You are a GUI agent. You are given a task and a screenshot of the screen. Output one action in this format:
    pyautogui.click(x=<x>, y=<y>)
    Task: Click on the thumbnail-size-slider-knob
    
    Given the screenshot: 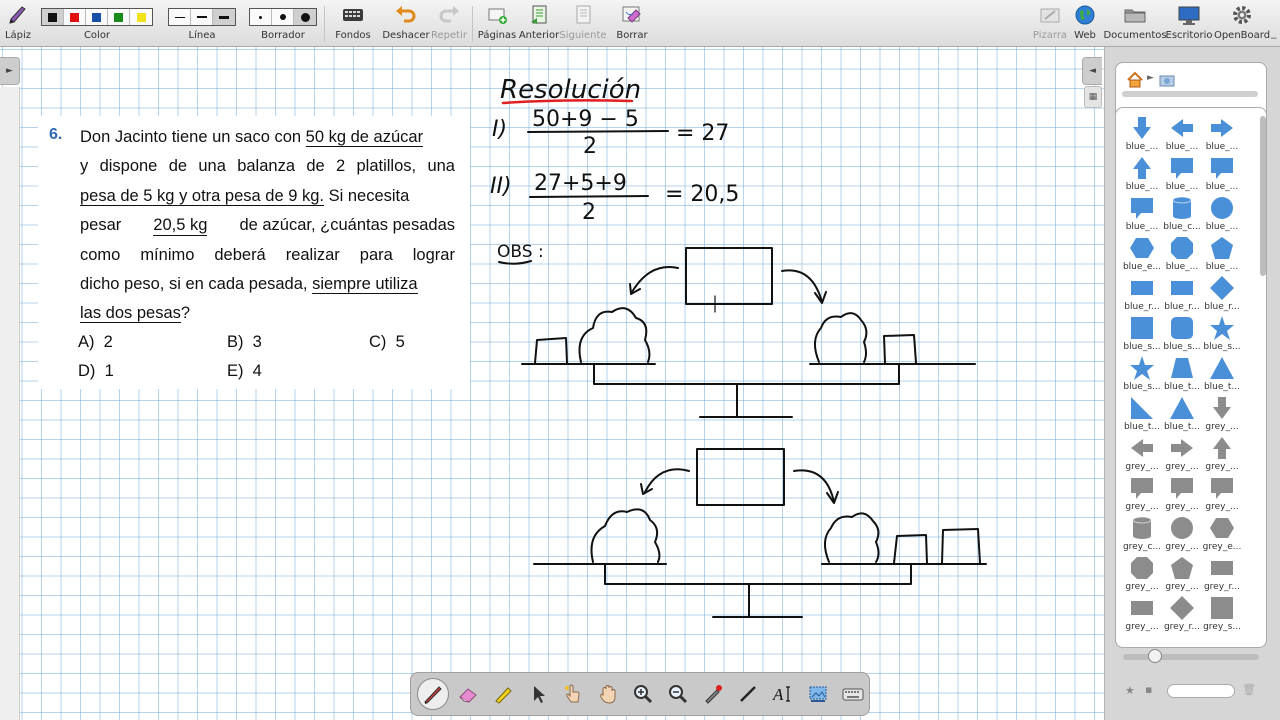 What is the action you would take?
    pyautogui.click(x=1155, y=656)
    